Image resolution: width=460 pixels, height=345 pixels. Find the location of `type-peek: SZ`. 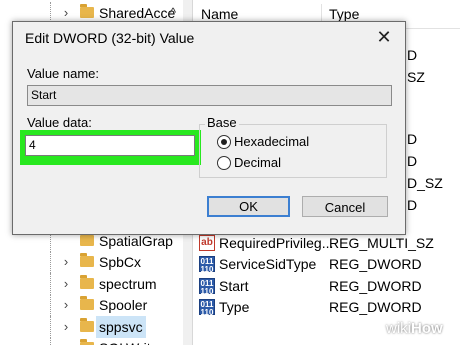

type-peek: SZ is located at coordinates (416, 77).